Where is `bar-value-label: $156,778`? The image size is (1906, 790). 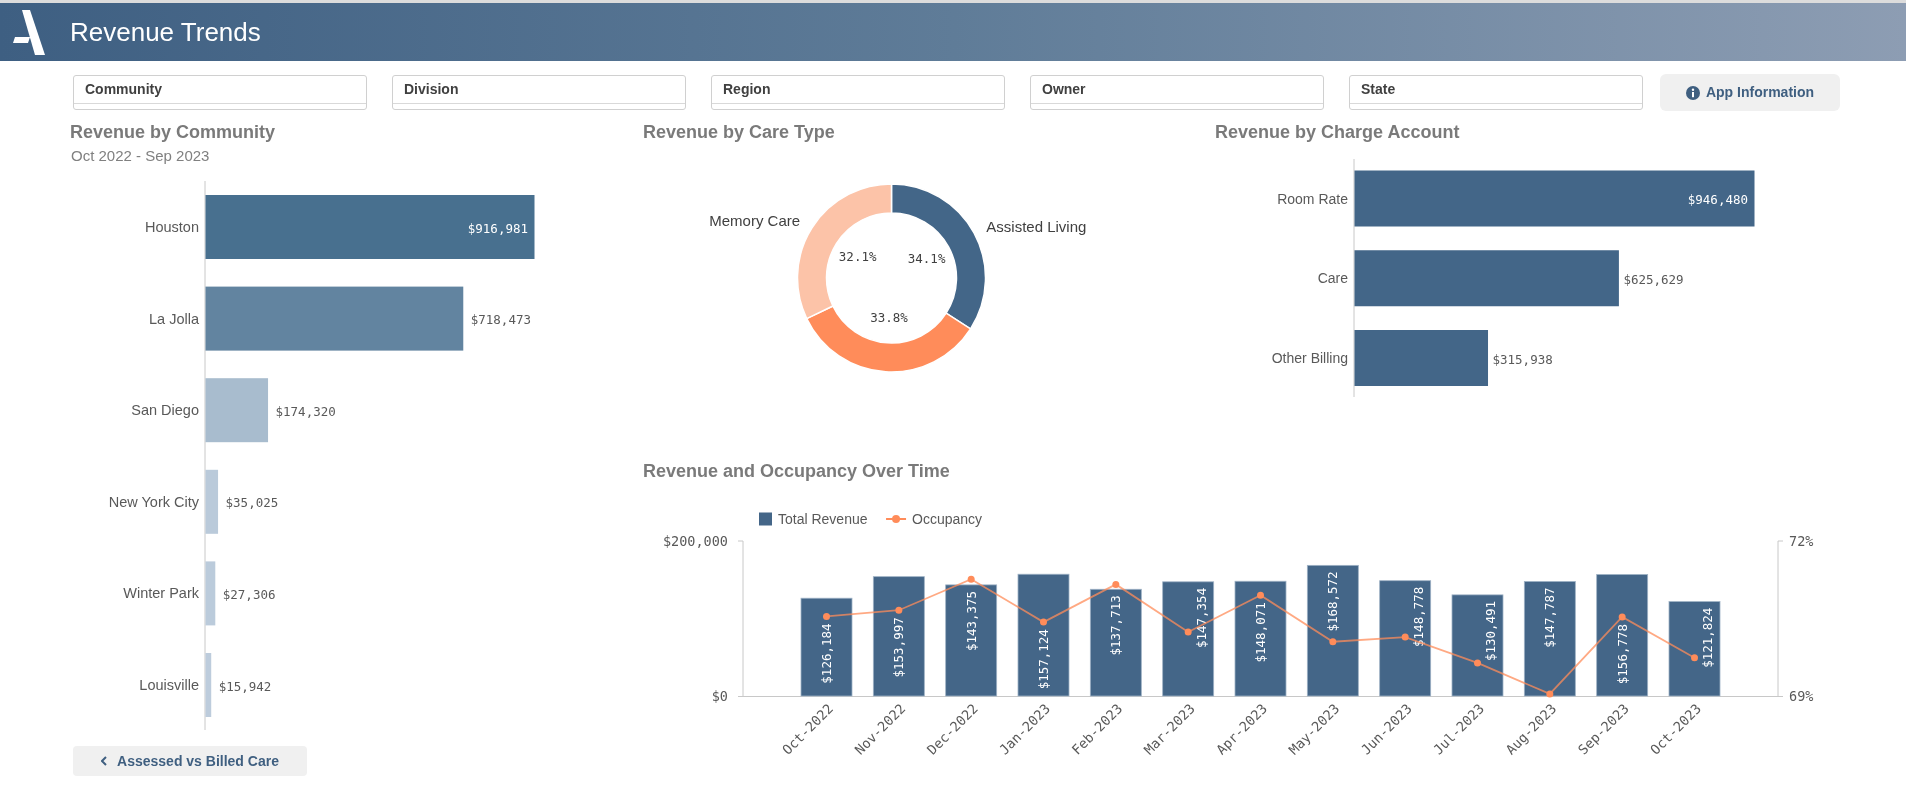
bar-value-label: $156,778 is located at coordinates (1622, 654).